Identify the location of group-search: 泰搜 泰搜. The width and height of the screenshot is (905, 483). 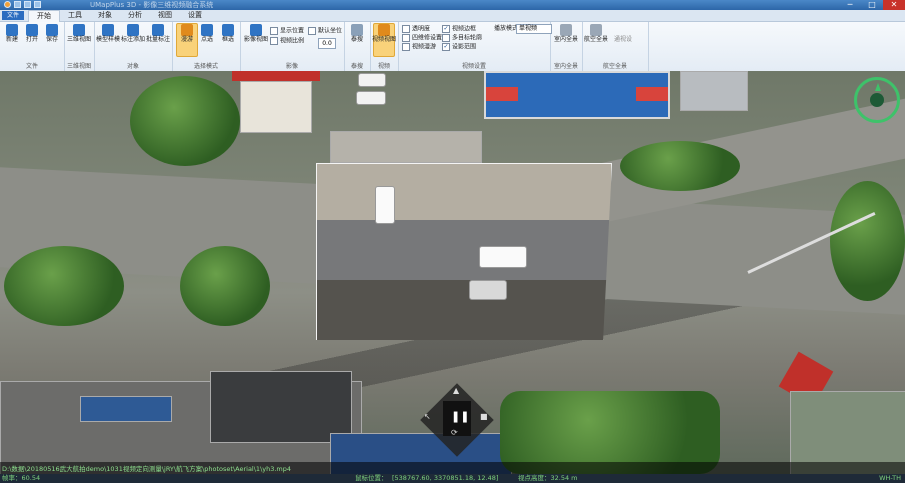
(357, 46).